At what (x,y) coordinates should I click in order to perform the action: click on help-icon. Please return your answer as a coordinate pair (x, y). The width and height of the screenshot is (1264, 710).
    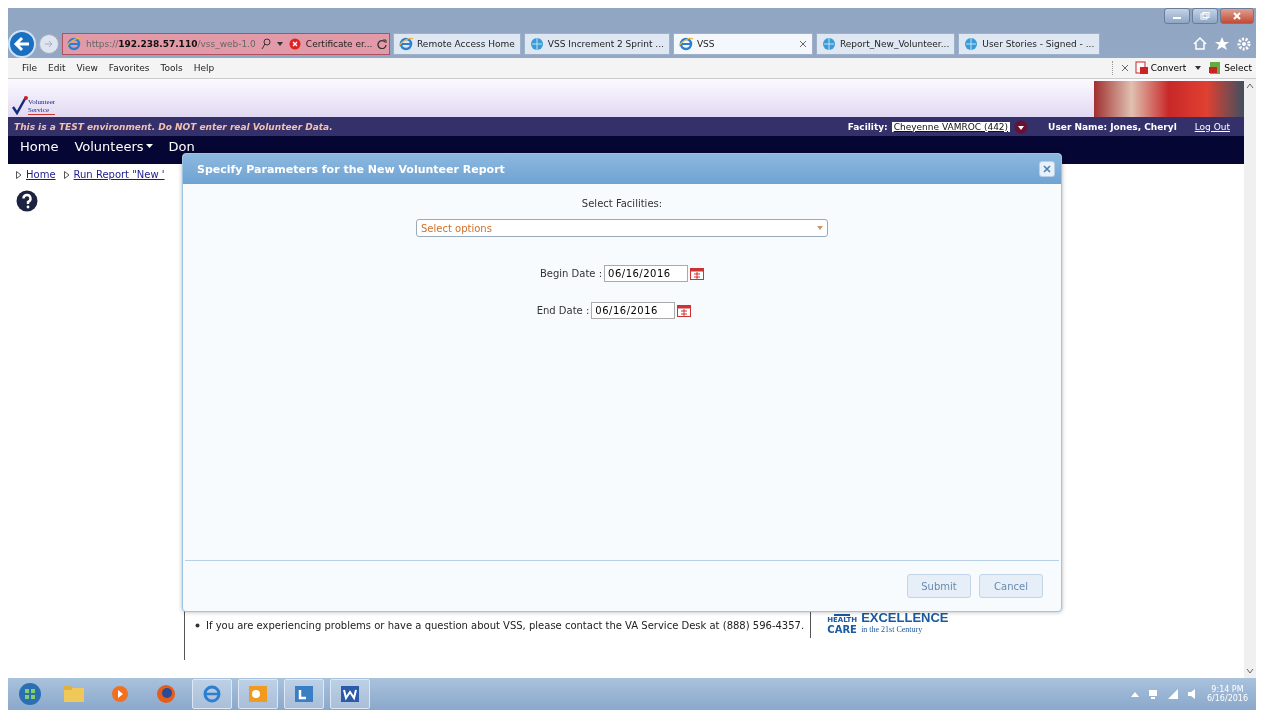
    Looking at the image, I should click on (27, 201).